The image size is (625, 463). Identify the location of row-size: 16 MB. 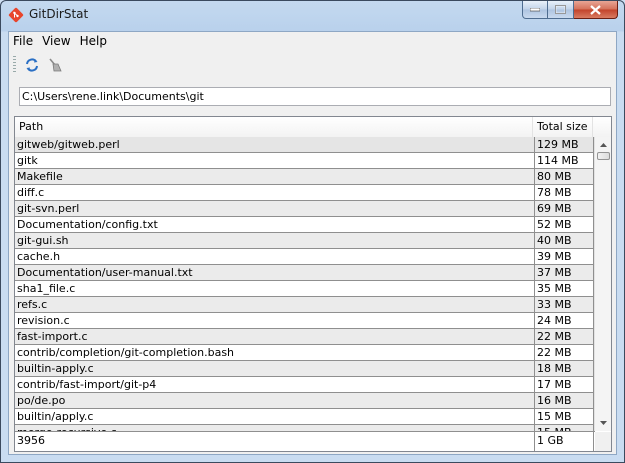
(564, 400).